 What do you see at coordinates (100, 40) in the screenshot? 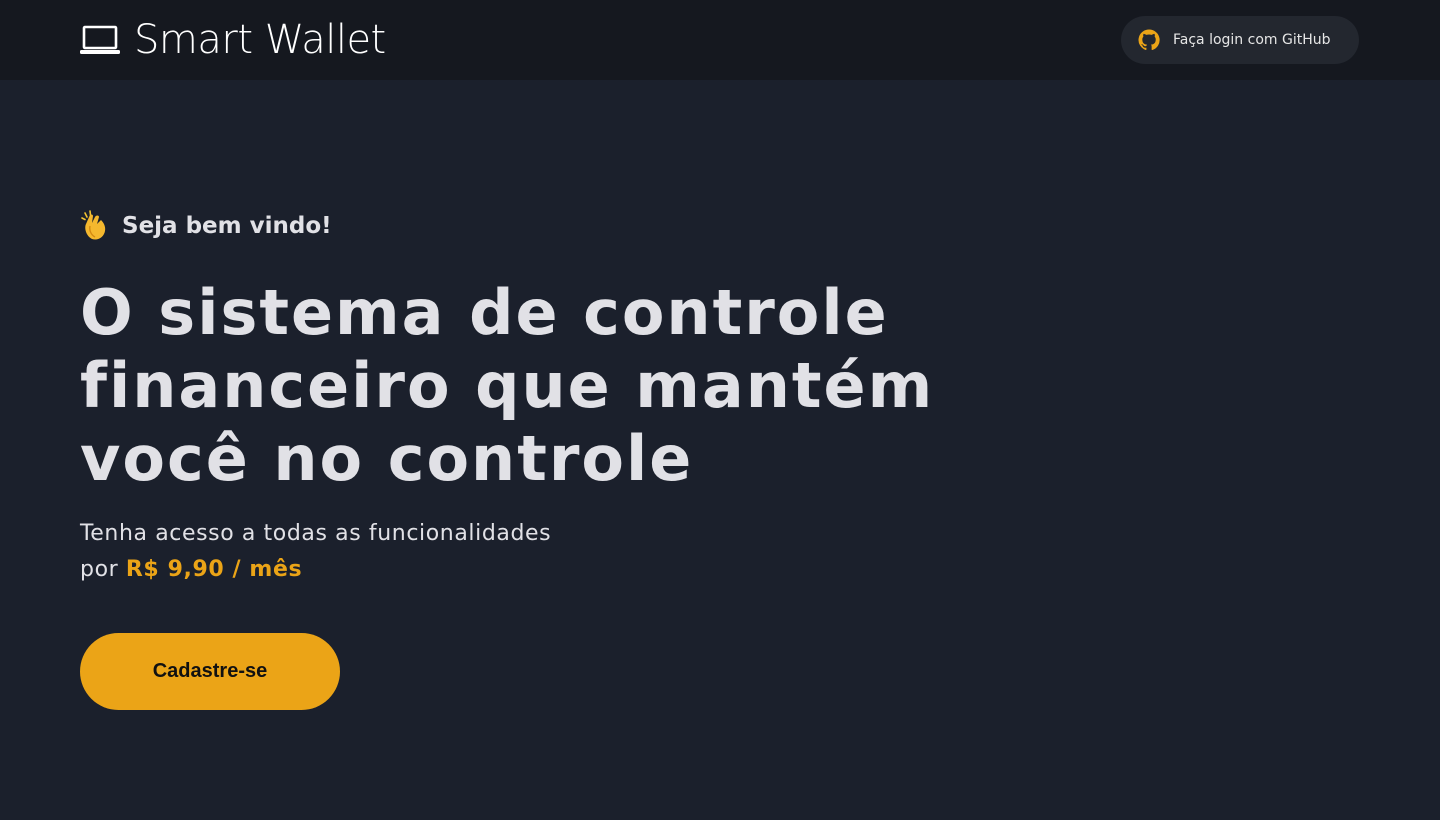
I see `laptop-icon` at bounding box center [100, 40].